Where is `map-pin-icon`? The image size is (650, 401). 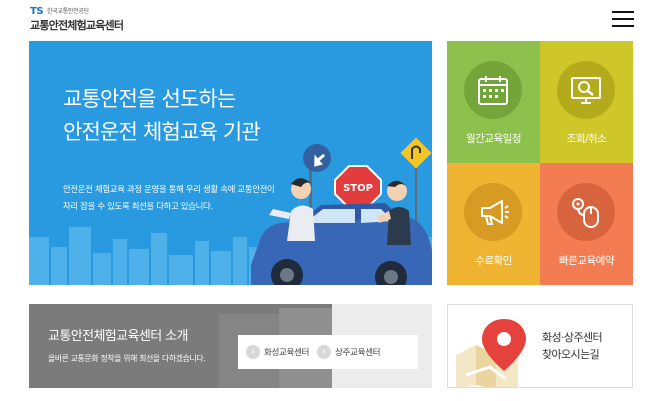
map-pin-icon is located at coordinates (491, 353).